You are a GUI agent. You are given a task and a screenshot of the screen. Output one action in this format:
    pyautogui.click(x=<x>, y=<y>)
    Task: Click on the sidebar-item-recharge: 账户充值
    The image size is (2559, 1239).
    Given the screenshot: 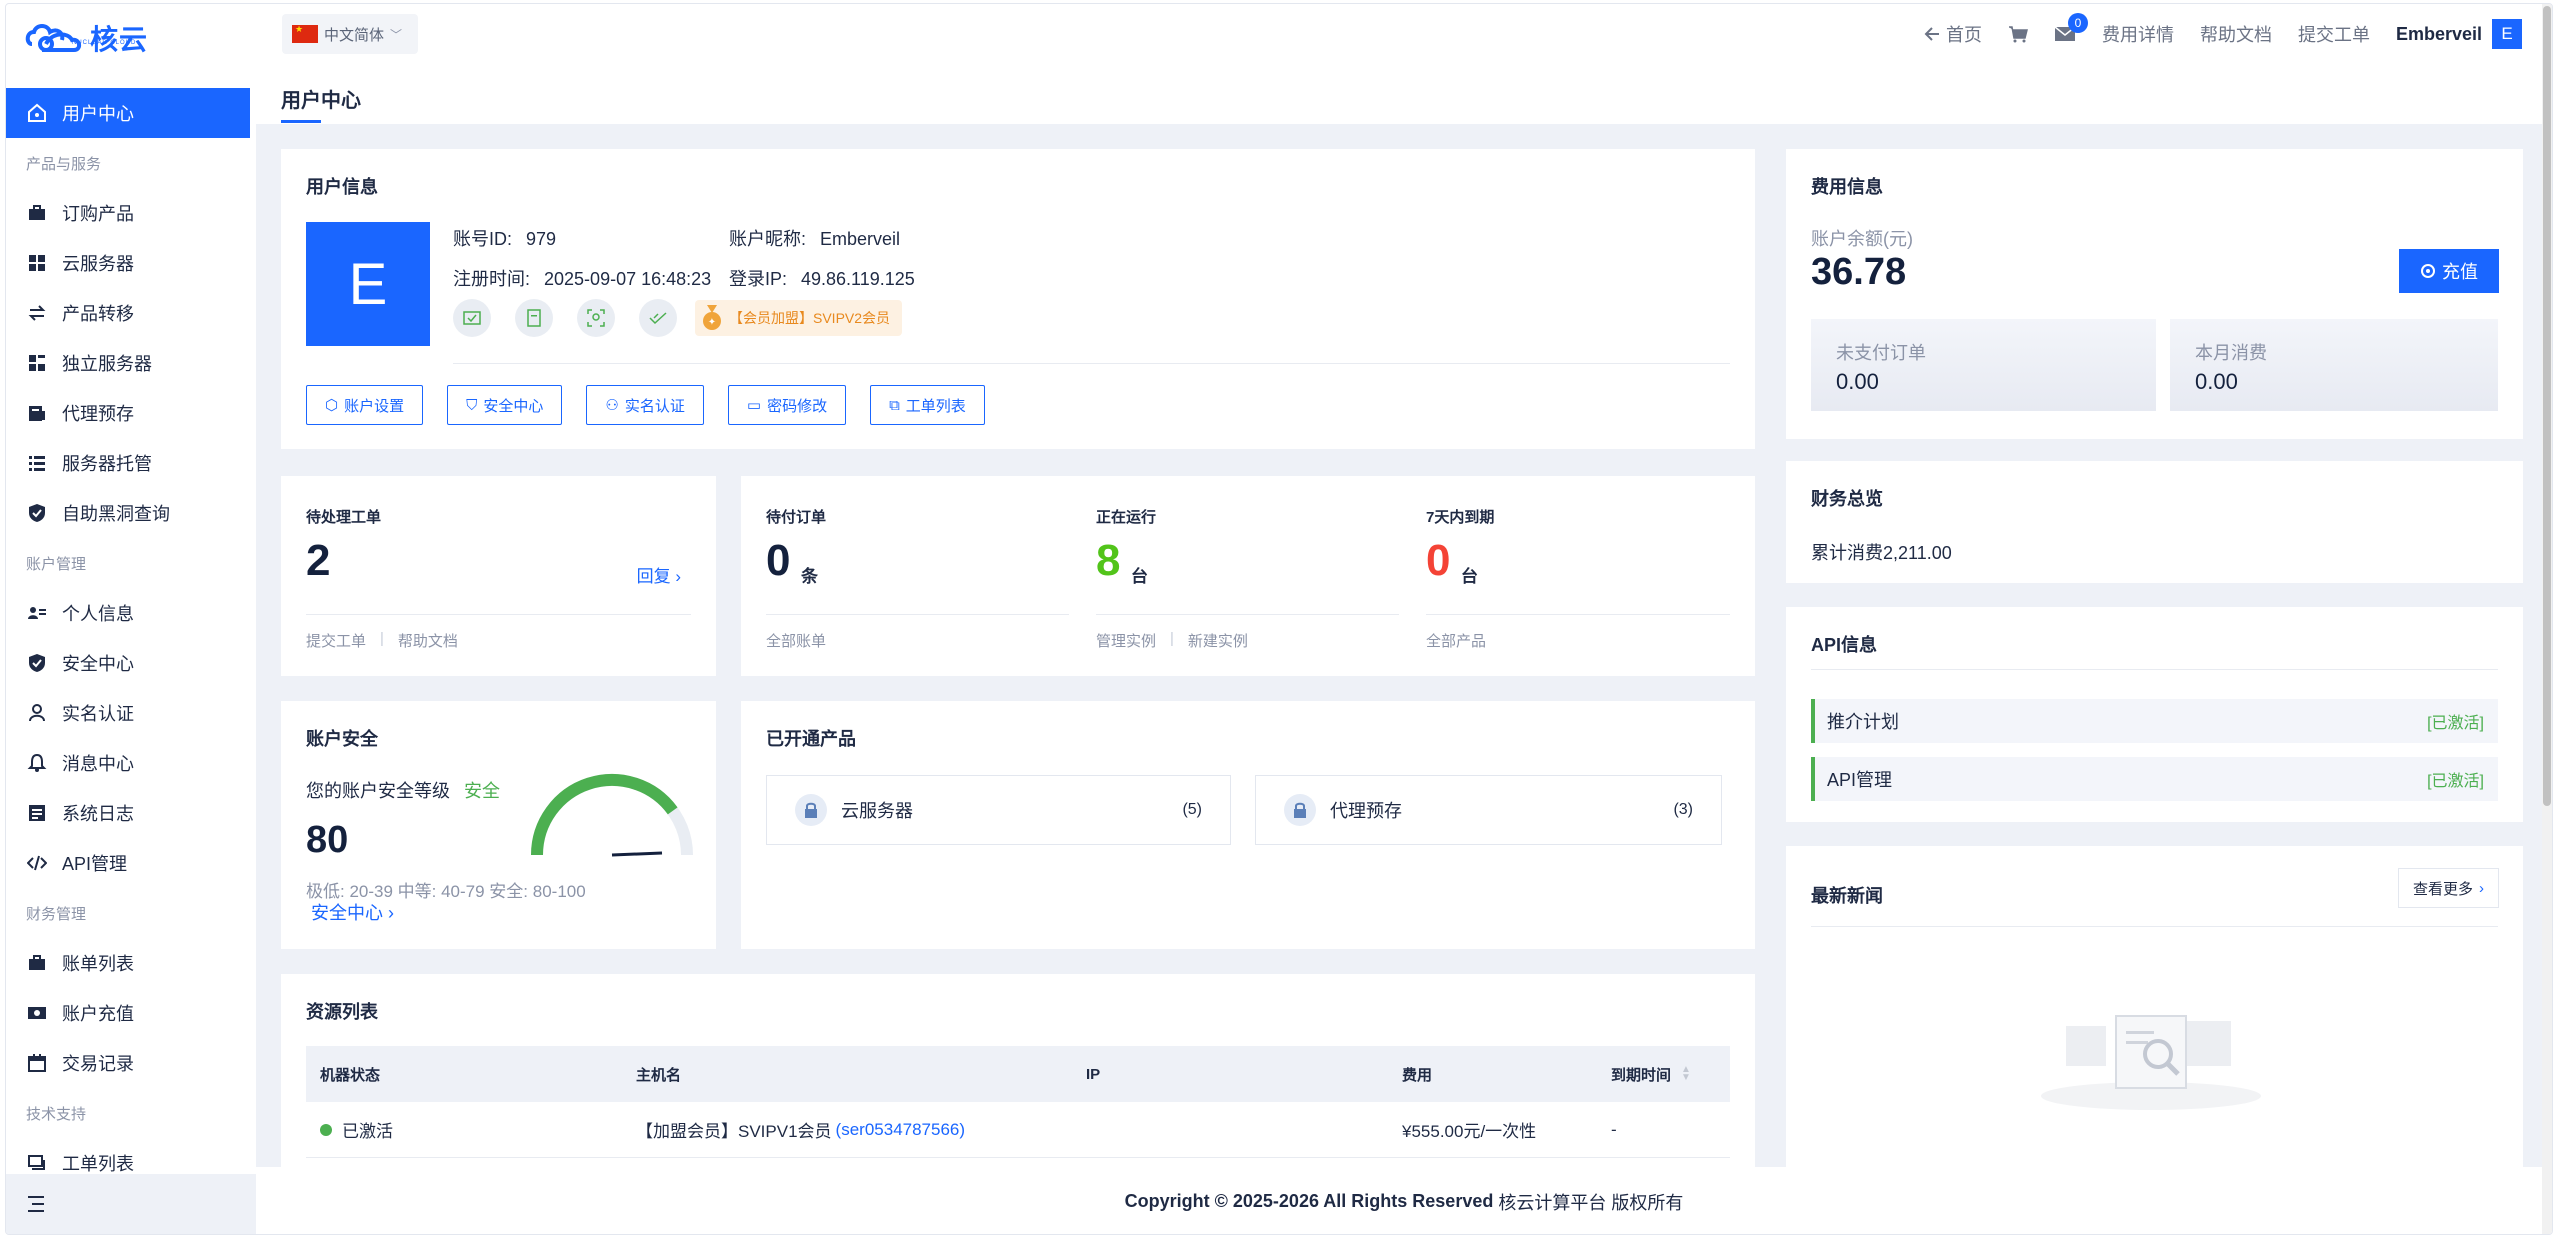 What is the action you would take?
    pyautogui.click(x=131, y=1013)
    